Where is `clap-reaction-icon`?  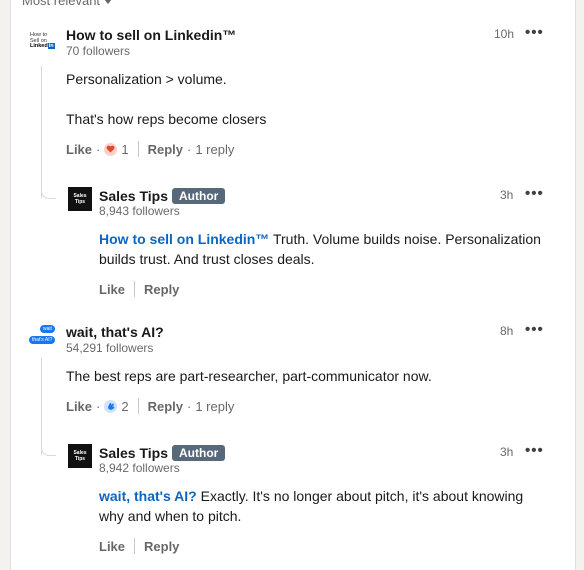 clap-reaction-icon is located at coordinates (111, 406).